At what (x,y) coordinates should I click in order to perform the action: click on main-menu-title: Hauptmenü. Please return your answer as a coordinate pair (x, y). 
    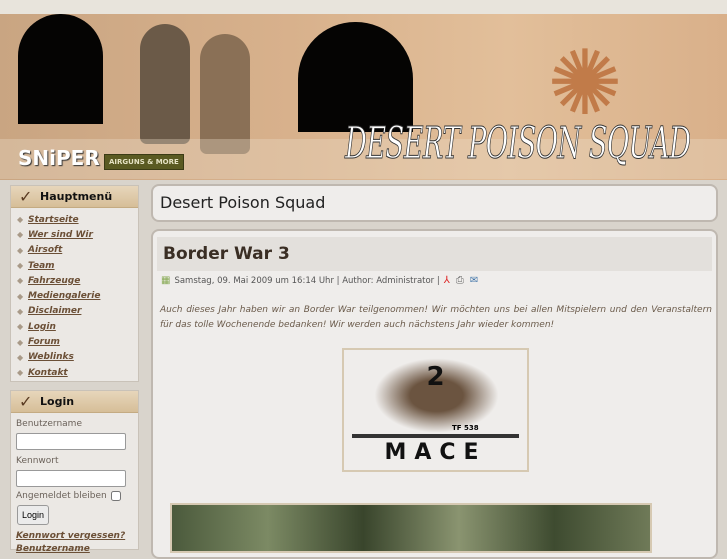
    Looking at the image, I should click on (76, 196).